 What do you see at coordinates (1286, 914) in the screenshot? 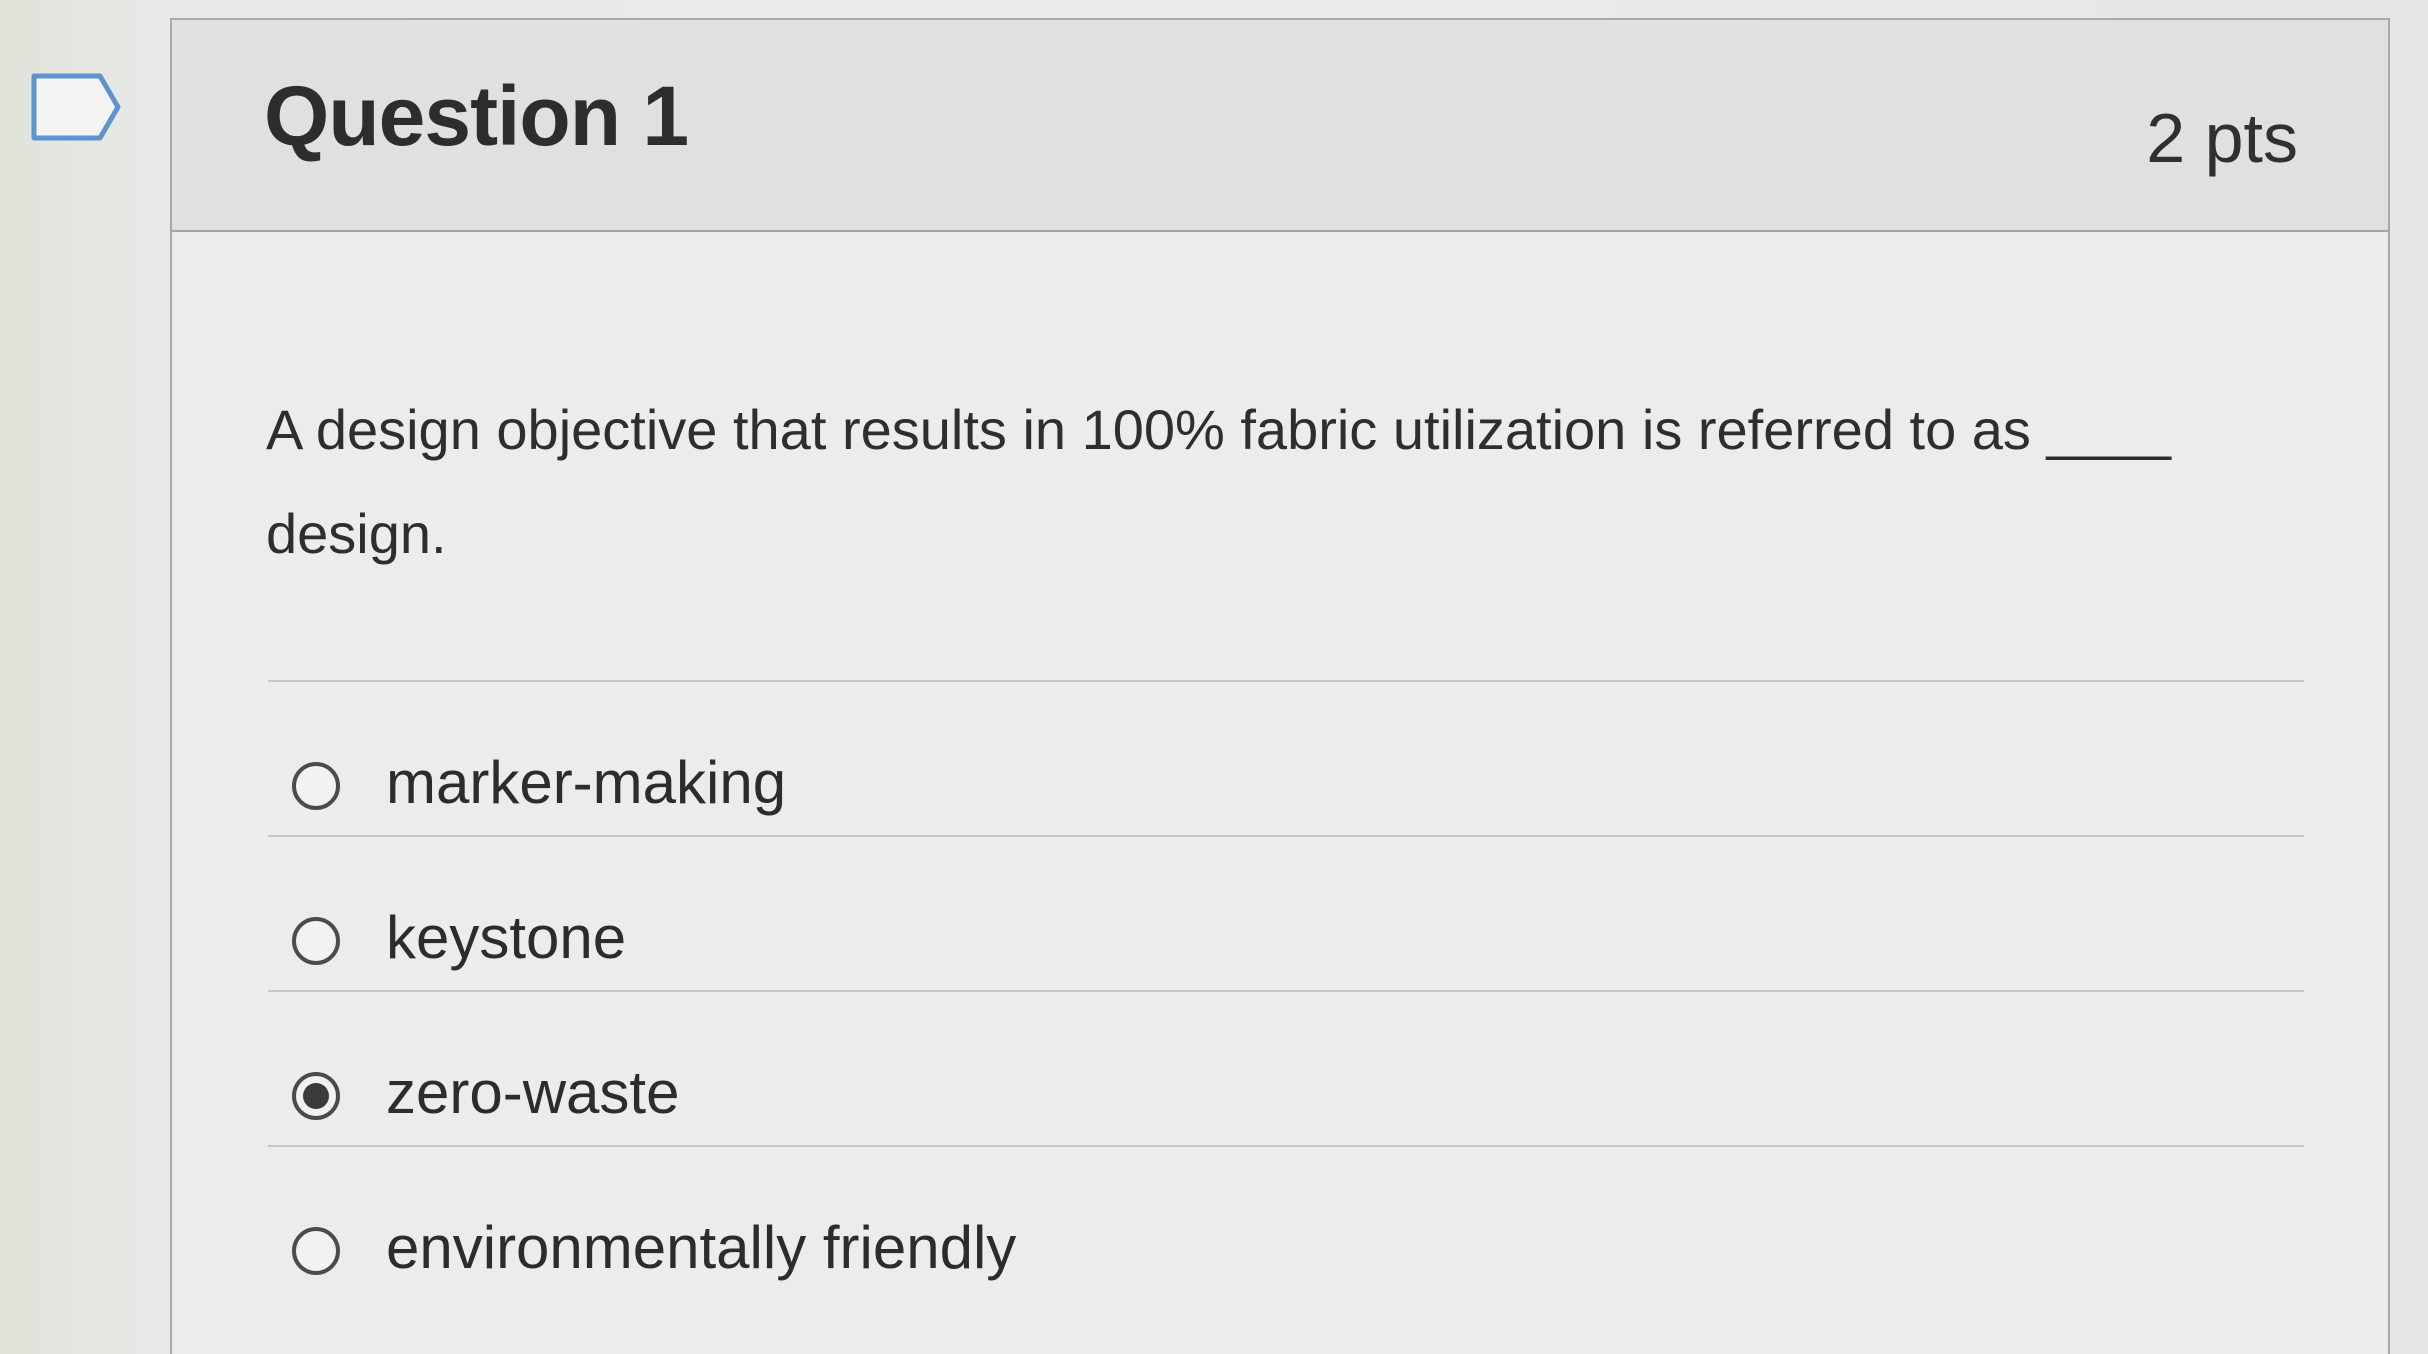
I see `answer-option-keystone: keystone` at bounding box center [1286, 914].